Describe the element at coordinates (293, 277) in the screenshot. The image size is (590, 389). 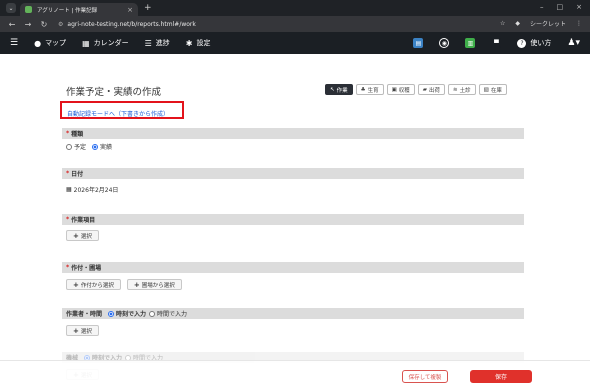
I see `section-crop-field: * 作付・圃場 + 作付から選択 + 圃場から選択` at that location.